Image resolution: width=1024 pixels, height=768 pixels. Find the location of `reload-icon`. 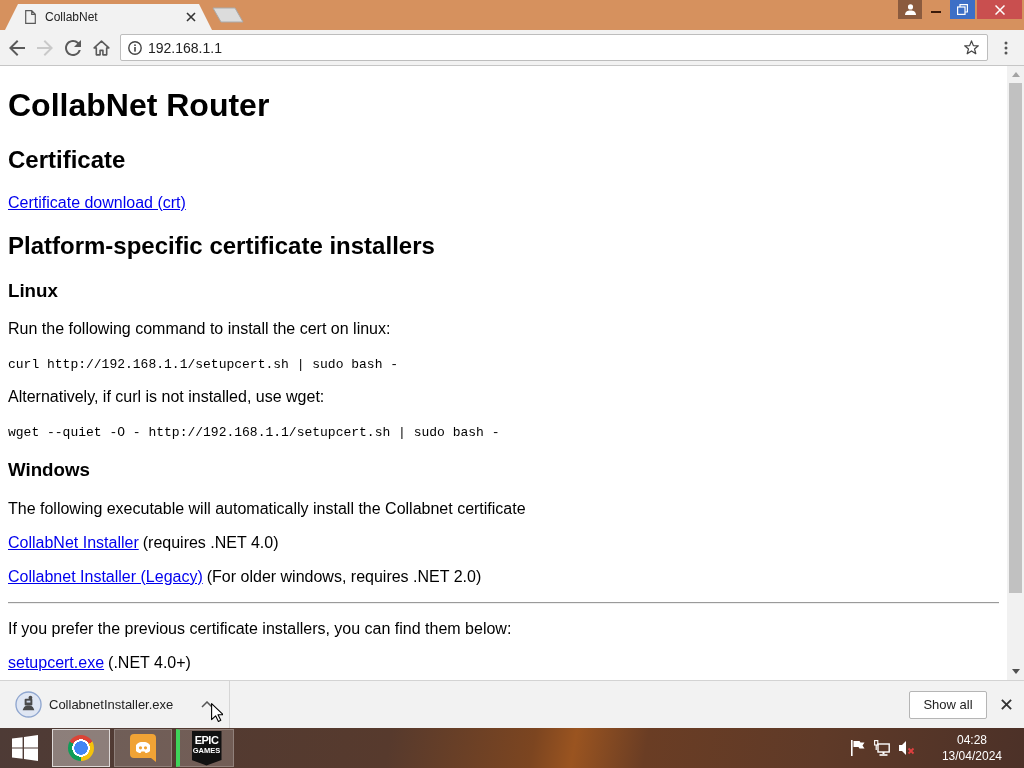

reload-icon is located at coordinates (73, 47).